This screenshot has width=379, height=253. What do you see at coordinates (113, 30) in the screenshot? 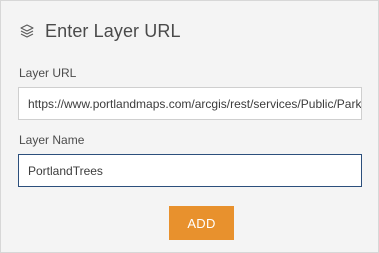
I see `panel-title: Enter Layer URL` at bounding box center [113, 30].